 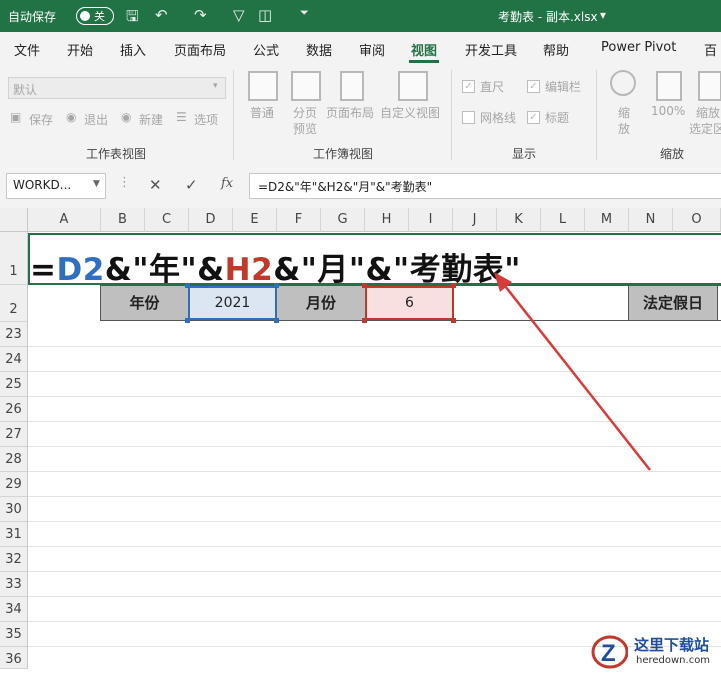 I want to click on arrow-shaft, so click(x=577, y=378).